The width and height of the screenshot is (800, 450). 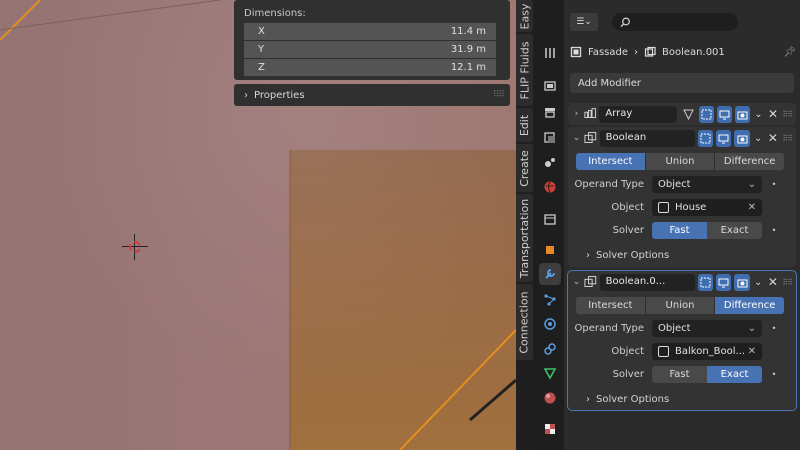 I want to click on 3d-cursor, so click(x=135, y=247).